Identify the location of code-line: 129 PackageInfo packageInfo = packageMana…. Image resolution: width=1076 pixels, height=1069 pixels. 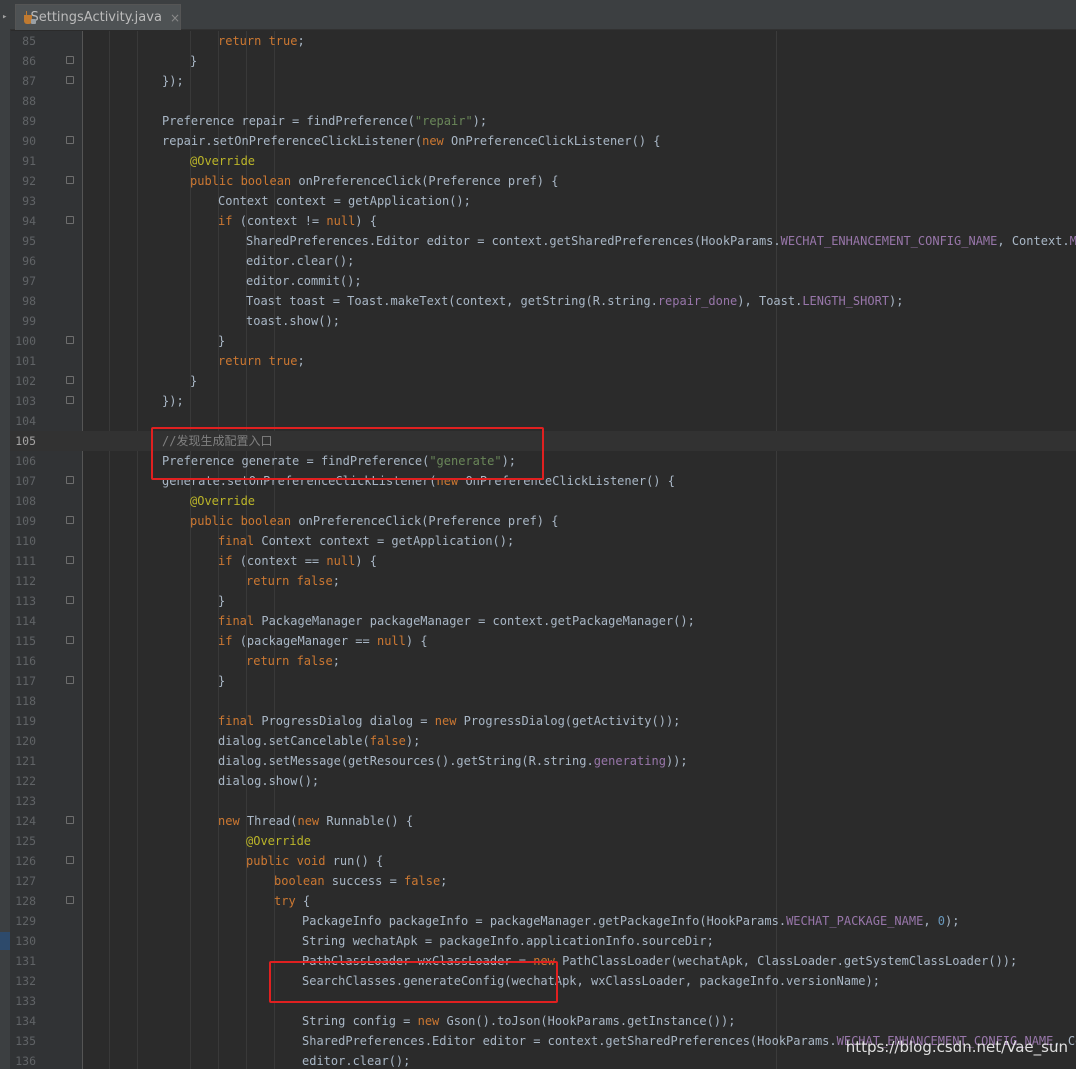
(543, 921).